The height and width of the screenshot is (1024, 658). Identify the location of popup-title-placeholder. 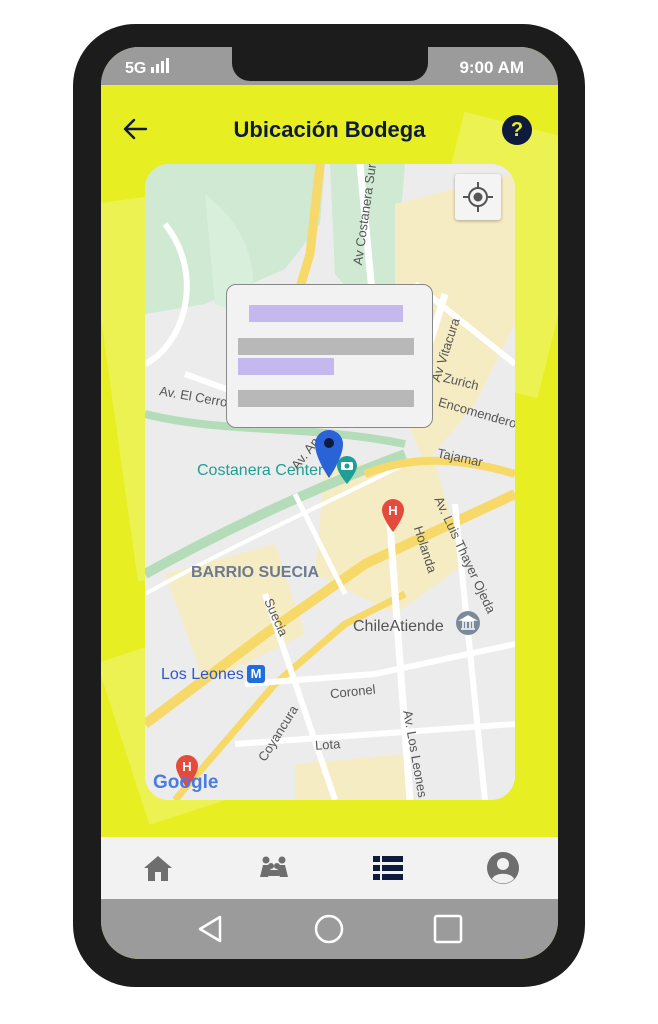
(326, 313).